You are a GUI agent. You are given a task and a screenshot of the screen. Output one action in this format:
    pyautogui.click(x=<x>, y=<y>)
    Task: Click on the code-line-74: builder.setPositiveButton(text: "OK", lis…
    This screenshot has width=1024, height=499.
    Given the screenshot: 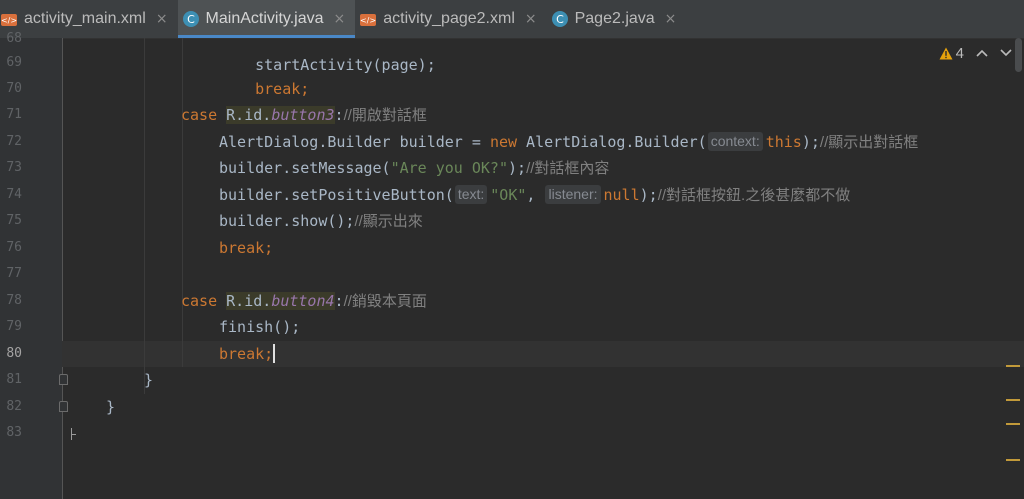 What is the action you would take?
    pyautogui.click(x=534, y=195)
    